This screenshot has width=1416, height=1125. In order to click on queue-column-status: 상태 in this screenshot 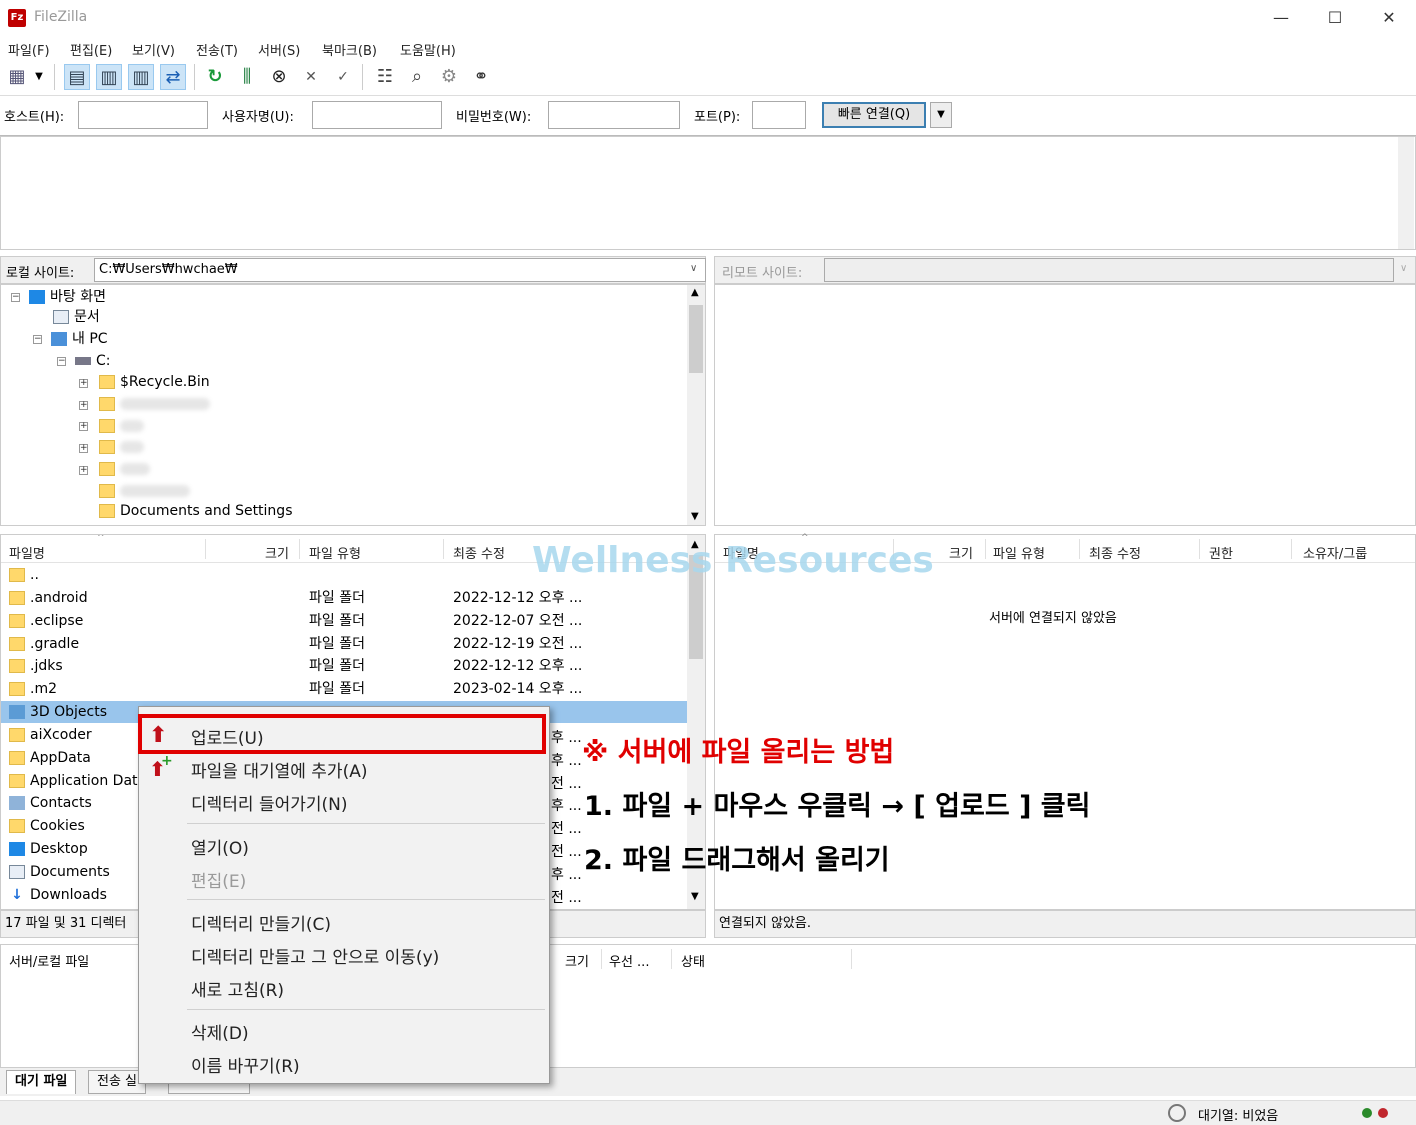, I will do `click(693, 960)`.